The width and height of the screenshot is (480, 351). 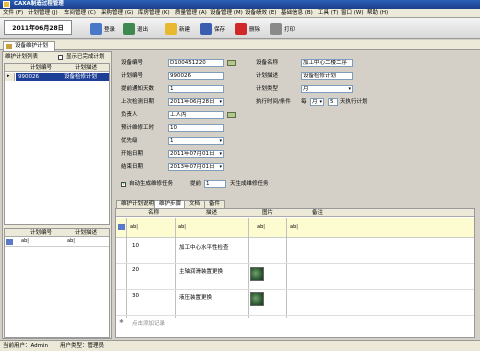 What do you see at coordinates (132, 63) in the screenshot?
I see `device-code-label: 设备编号` at bounding box center [132, 63].